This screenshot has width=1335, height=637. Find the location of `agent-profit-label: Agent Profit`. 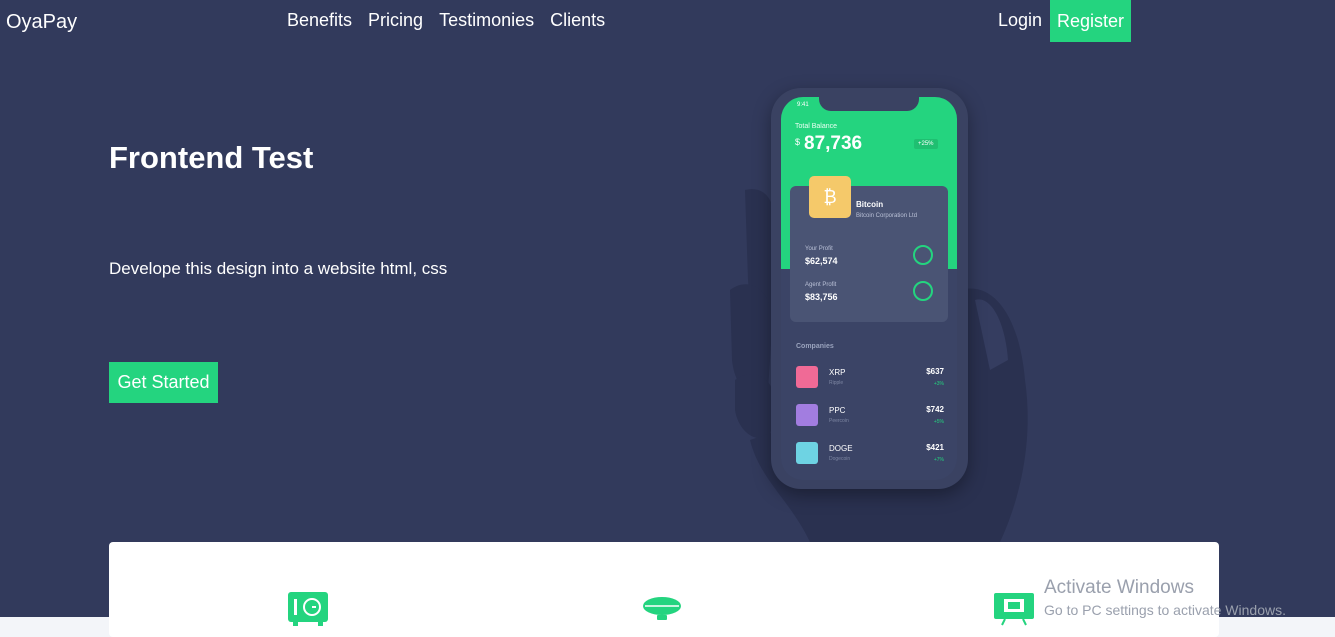

agent-profit-label: Agent Profit is located at coordinates (821, 285).